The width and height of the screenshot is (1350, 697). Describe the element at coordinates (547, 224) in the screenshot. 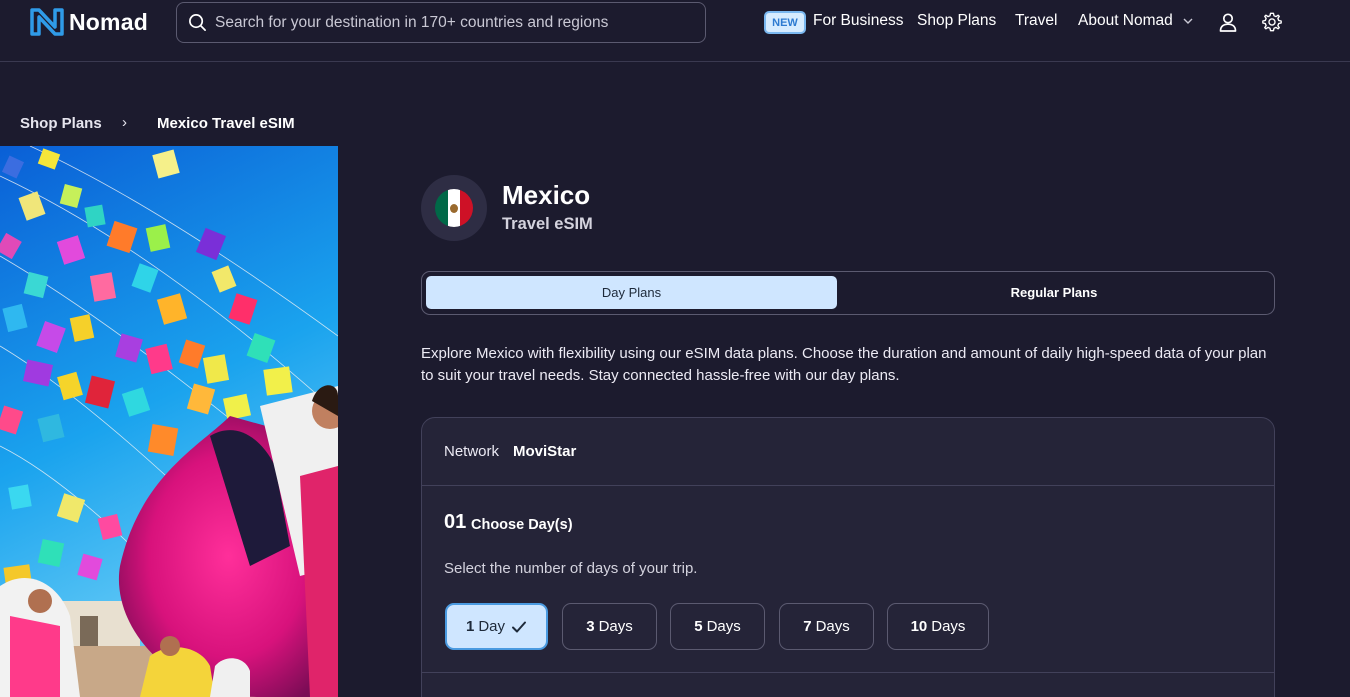

I see `product-subtitle: Travel eSIM` at that location.